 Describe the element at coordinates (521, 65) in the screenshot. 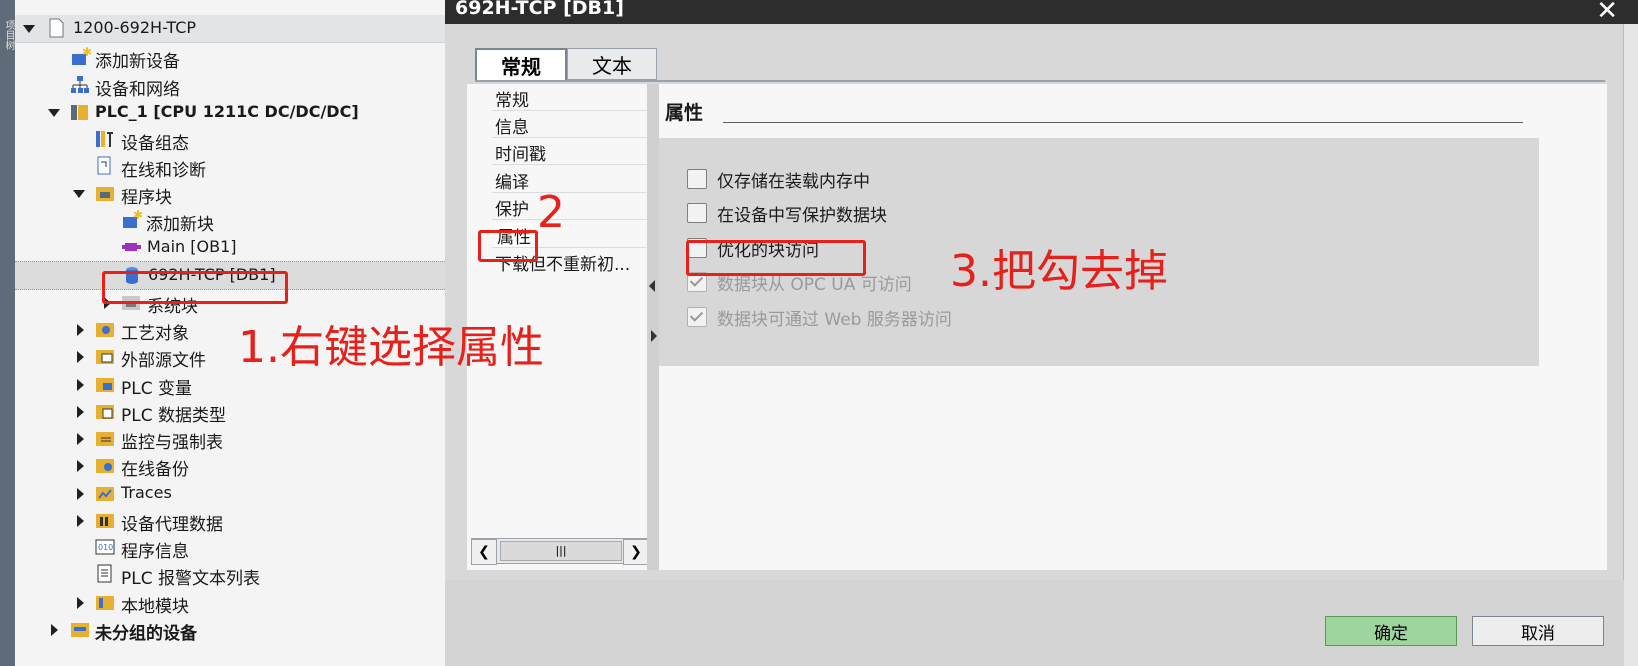

I see `tab-general: 常规` at that location.